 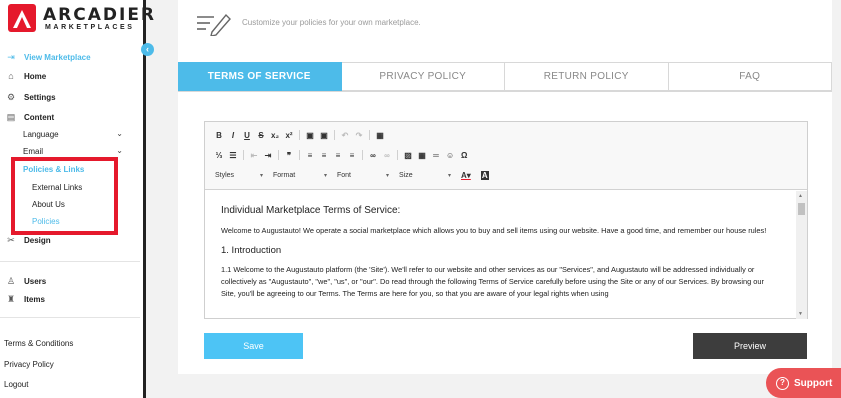 I want to click on sidebar-item-label: Home, so click(x=35, y=76).